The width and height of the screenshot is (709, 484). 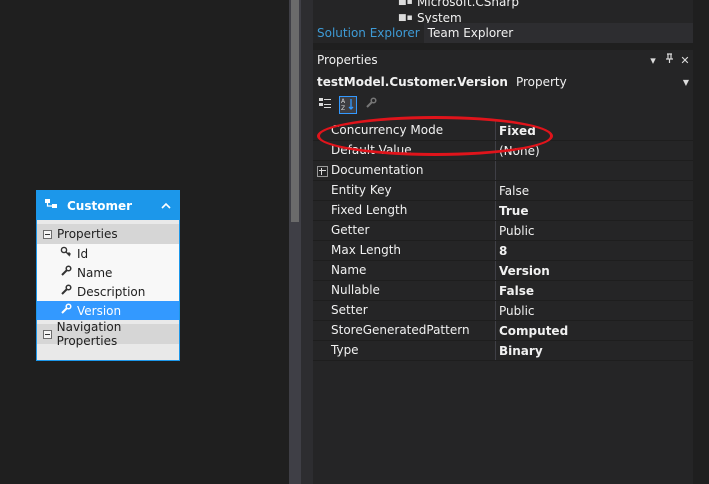 What do you see at coordinates (594, 211) in the screenshot?
I see `property-value: True` at bounding box center [594, 211].